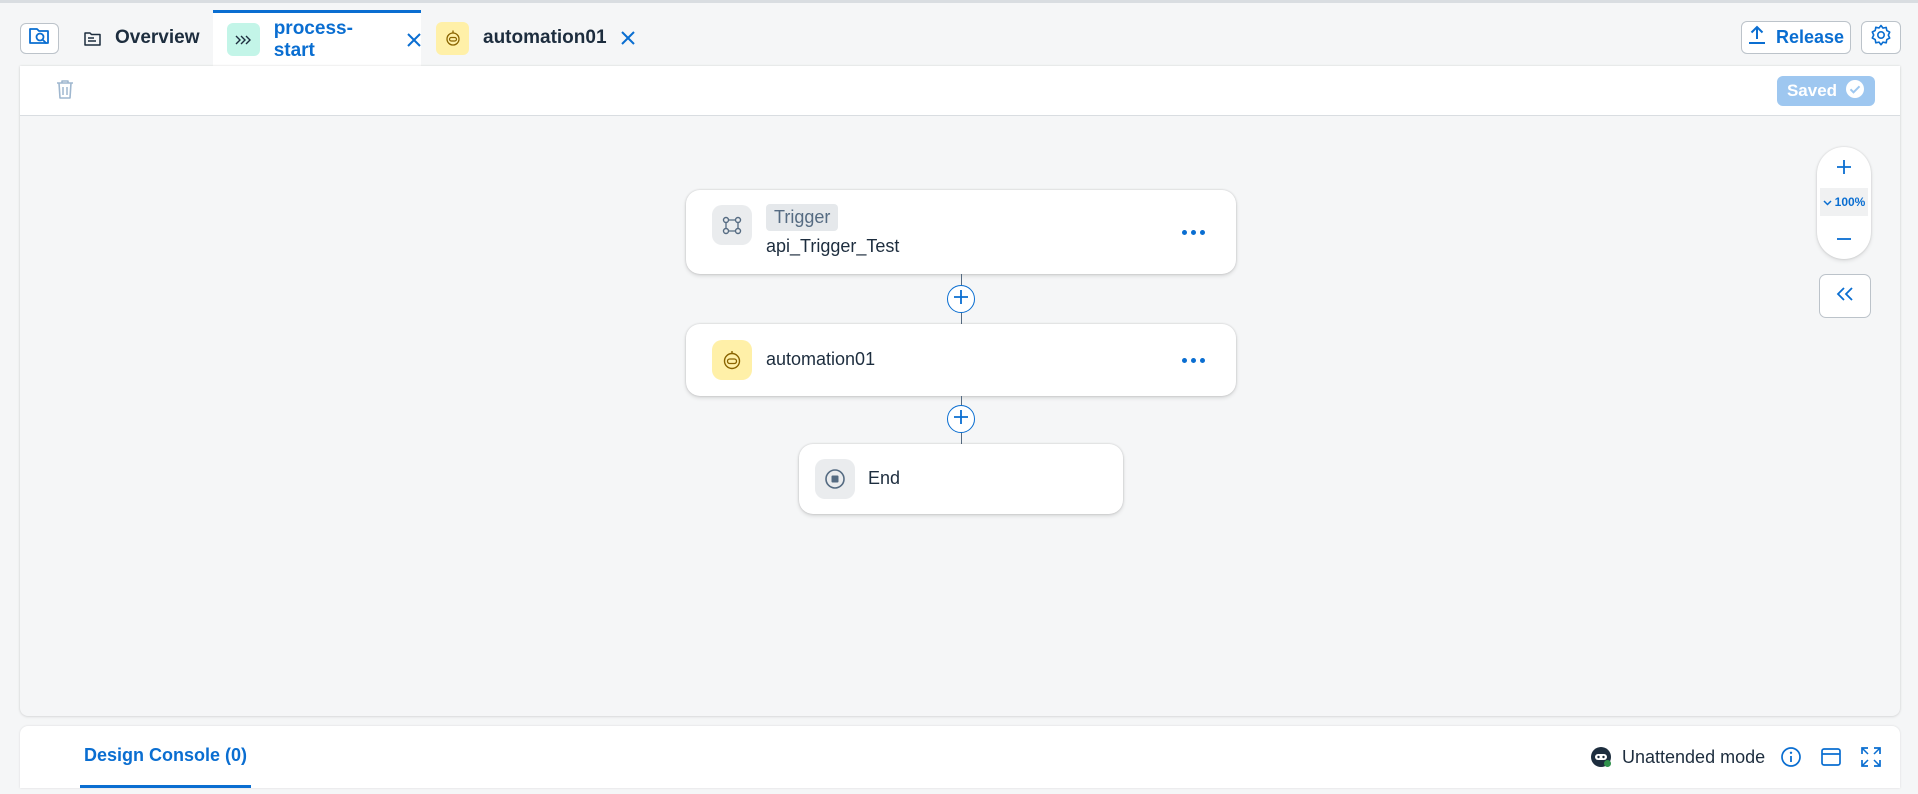  What do you see at coordinates (961, 232) in the screenshot?
I see `trigger-node: Trigger api_Trigger_Test` at bounding box center [961, 232].